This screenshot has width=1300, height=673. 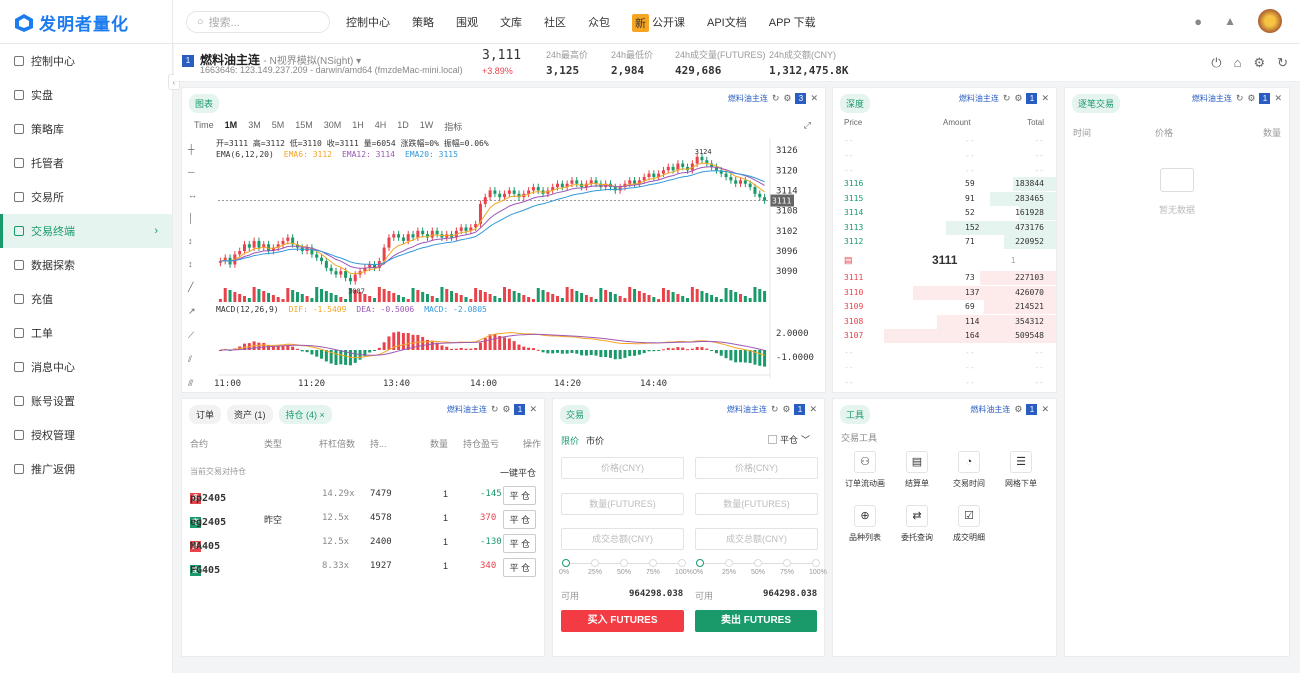 I want to click on position-row: 空 eg2405 昨空 12.5x 4578 1 370 平 仓, so click(x=363, y=519).